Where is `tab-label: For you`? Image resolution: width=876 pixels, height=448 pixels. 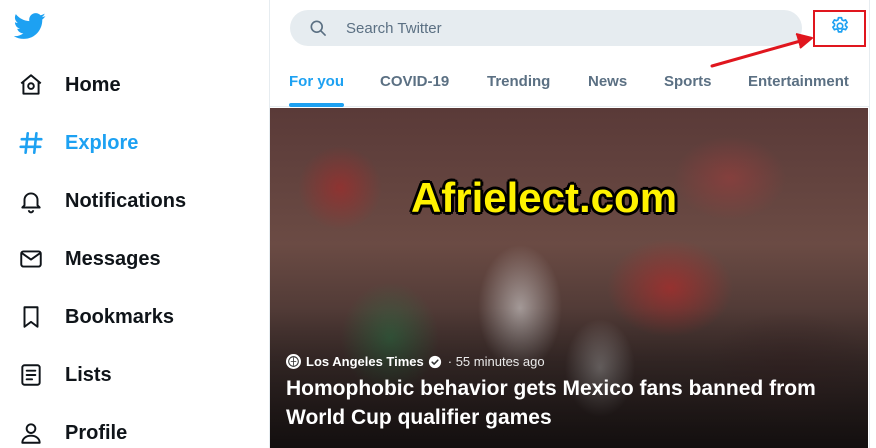 tab-label: For you is located at coordinates (316, 81).